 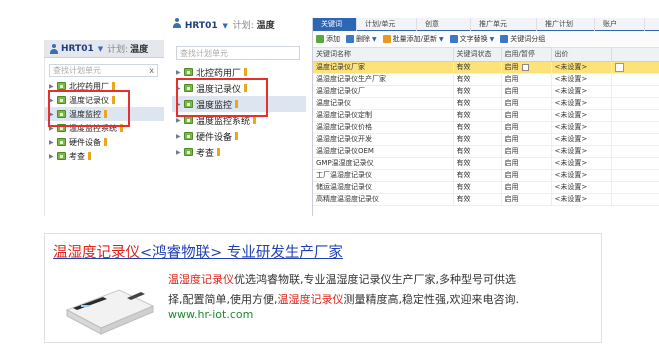 What do you see at coordinates (477, 55) in the screenshot?
I see `column-header: 关键词状态` at bounding box center [477, 55].